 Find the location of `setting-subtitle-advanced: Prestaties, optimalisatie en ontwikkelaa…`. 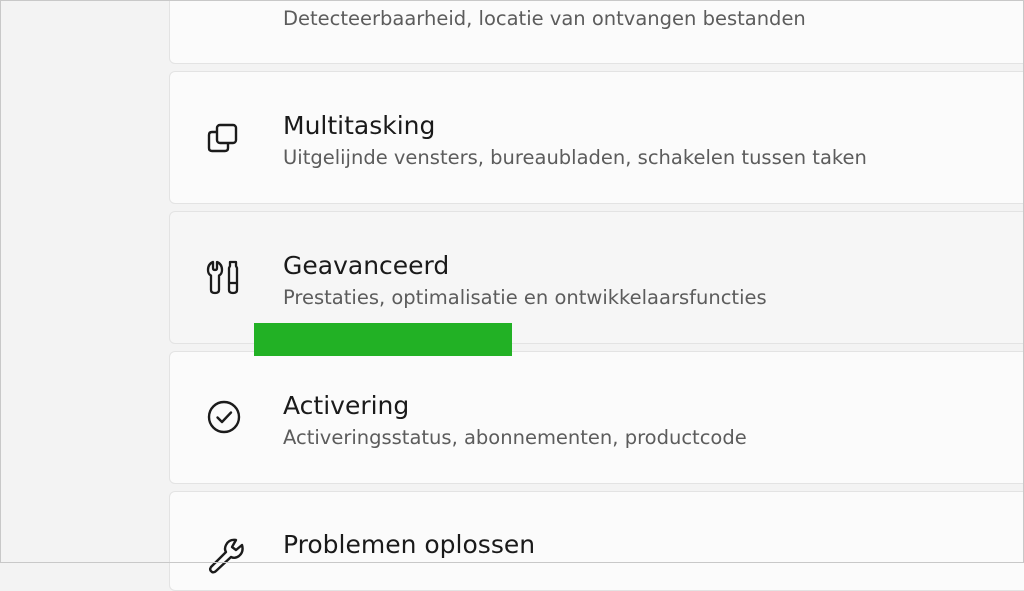

setting-subtitle-advanced: Prestaties, optimalisatie en ontwikkelaa… is located at coordinates (525, 297).